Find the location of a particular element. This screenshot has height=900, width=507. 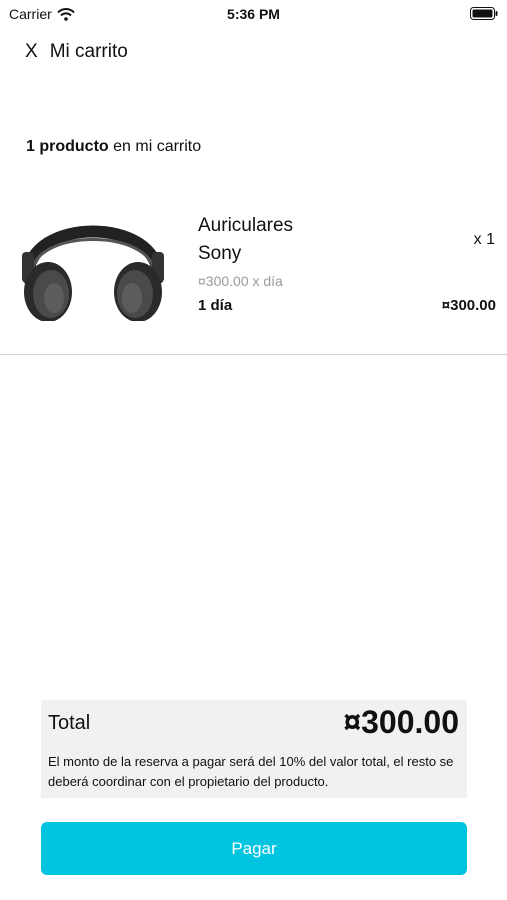

item-name-line1: Auriculares is located at coordinates (246, 225).